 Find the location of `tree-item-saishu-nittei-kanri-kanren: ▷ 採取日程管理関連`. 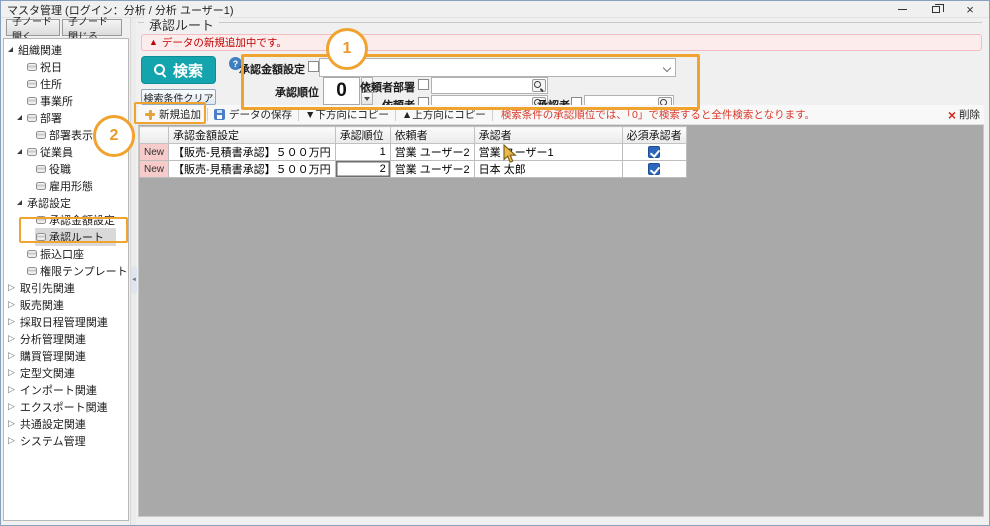

tree-item-saishu-nittei-kanri-kanren: ▷ 採取日程管理関連 is located at coordinates (66, 321).